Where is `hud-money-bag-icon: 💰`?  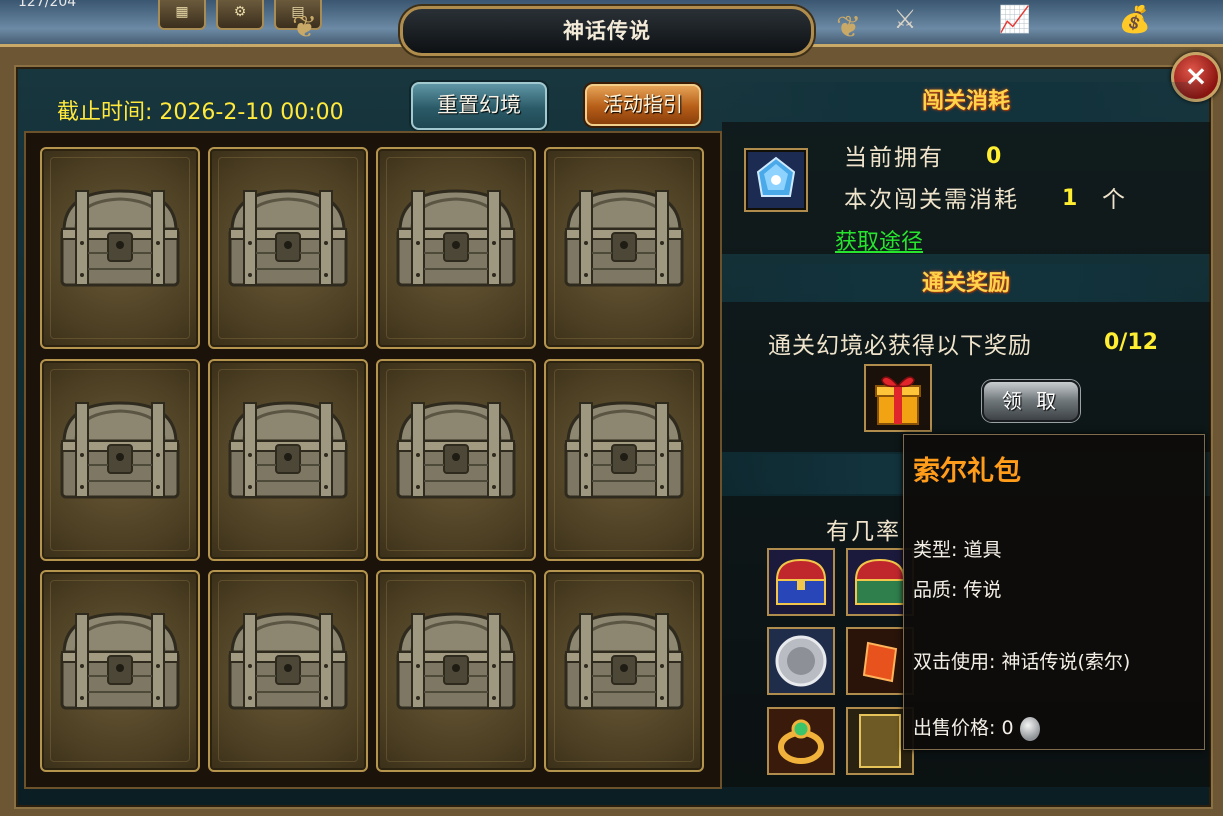
hud-money-bag-icon: 💰 is located at coordinates (1135, 21).